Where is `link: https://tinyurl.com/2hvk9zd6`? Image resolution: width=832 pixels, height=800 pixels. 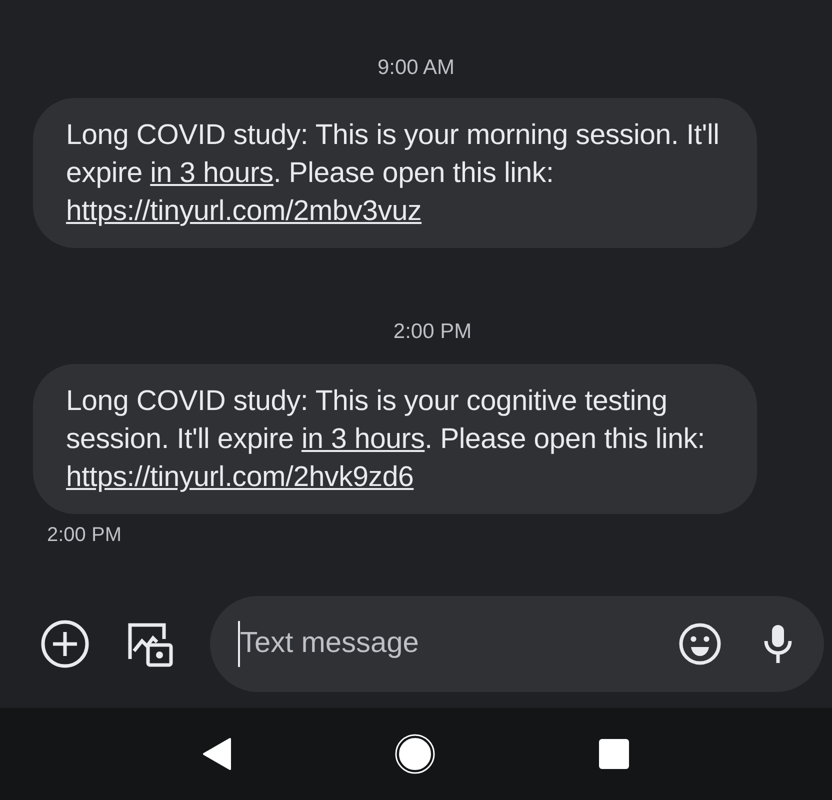 link: https://tinyurl.com/2hvk9zd6 is located at coordinates (240, 477).